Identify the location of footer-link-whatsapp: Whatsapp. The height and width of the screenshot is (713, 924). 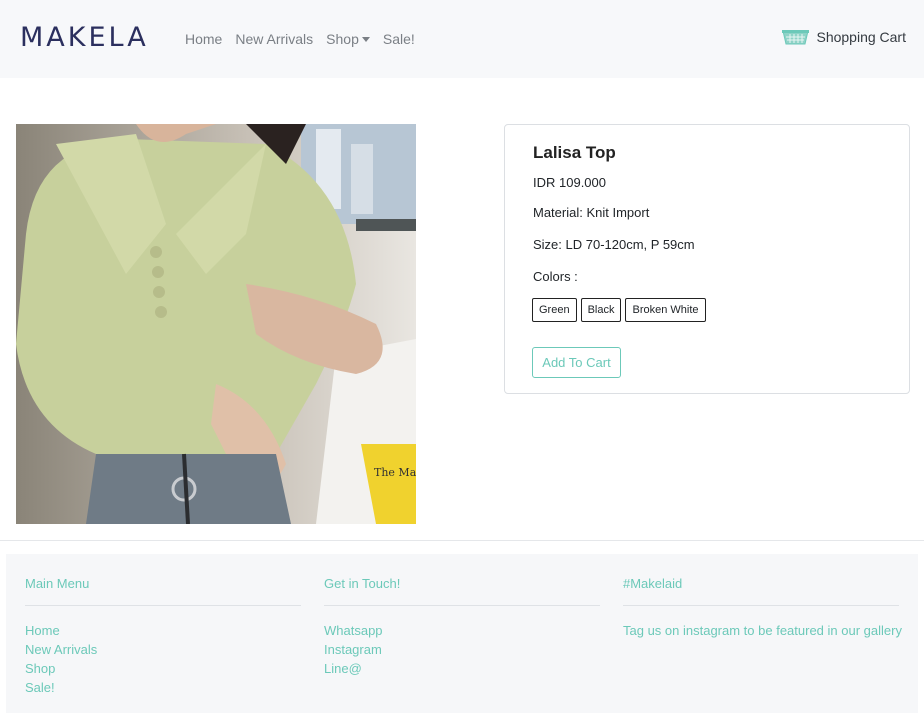
(353, 630).